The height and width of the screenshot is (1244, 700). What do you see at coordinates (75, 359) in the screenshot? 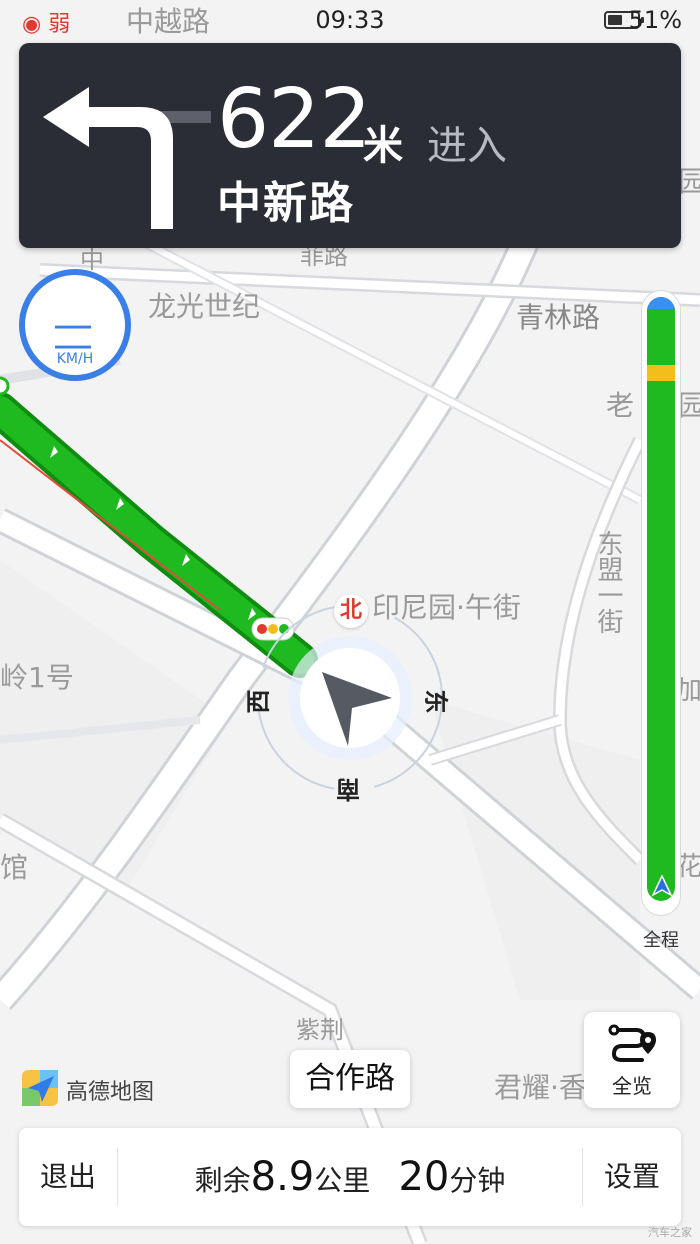
I see `speed-unit: KM/H` at bounding box center [75, 359].